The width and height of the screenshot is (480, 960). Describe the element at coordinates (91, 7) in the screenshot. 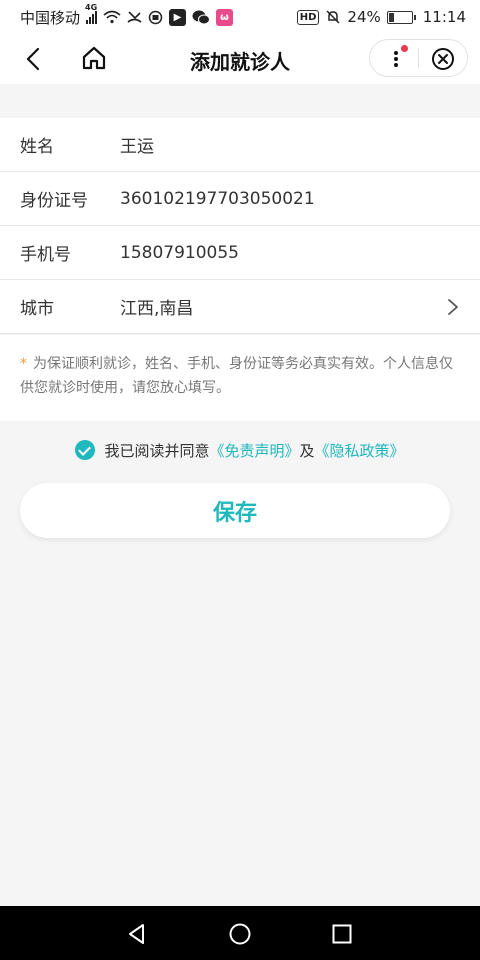

I see `network-type: 4G` at that location.